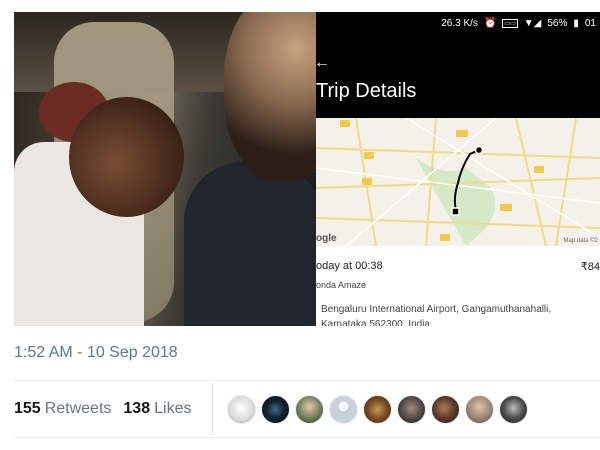 The image size is (600, 450). I want to click on retweet-count: 155, so click(27, 409).